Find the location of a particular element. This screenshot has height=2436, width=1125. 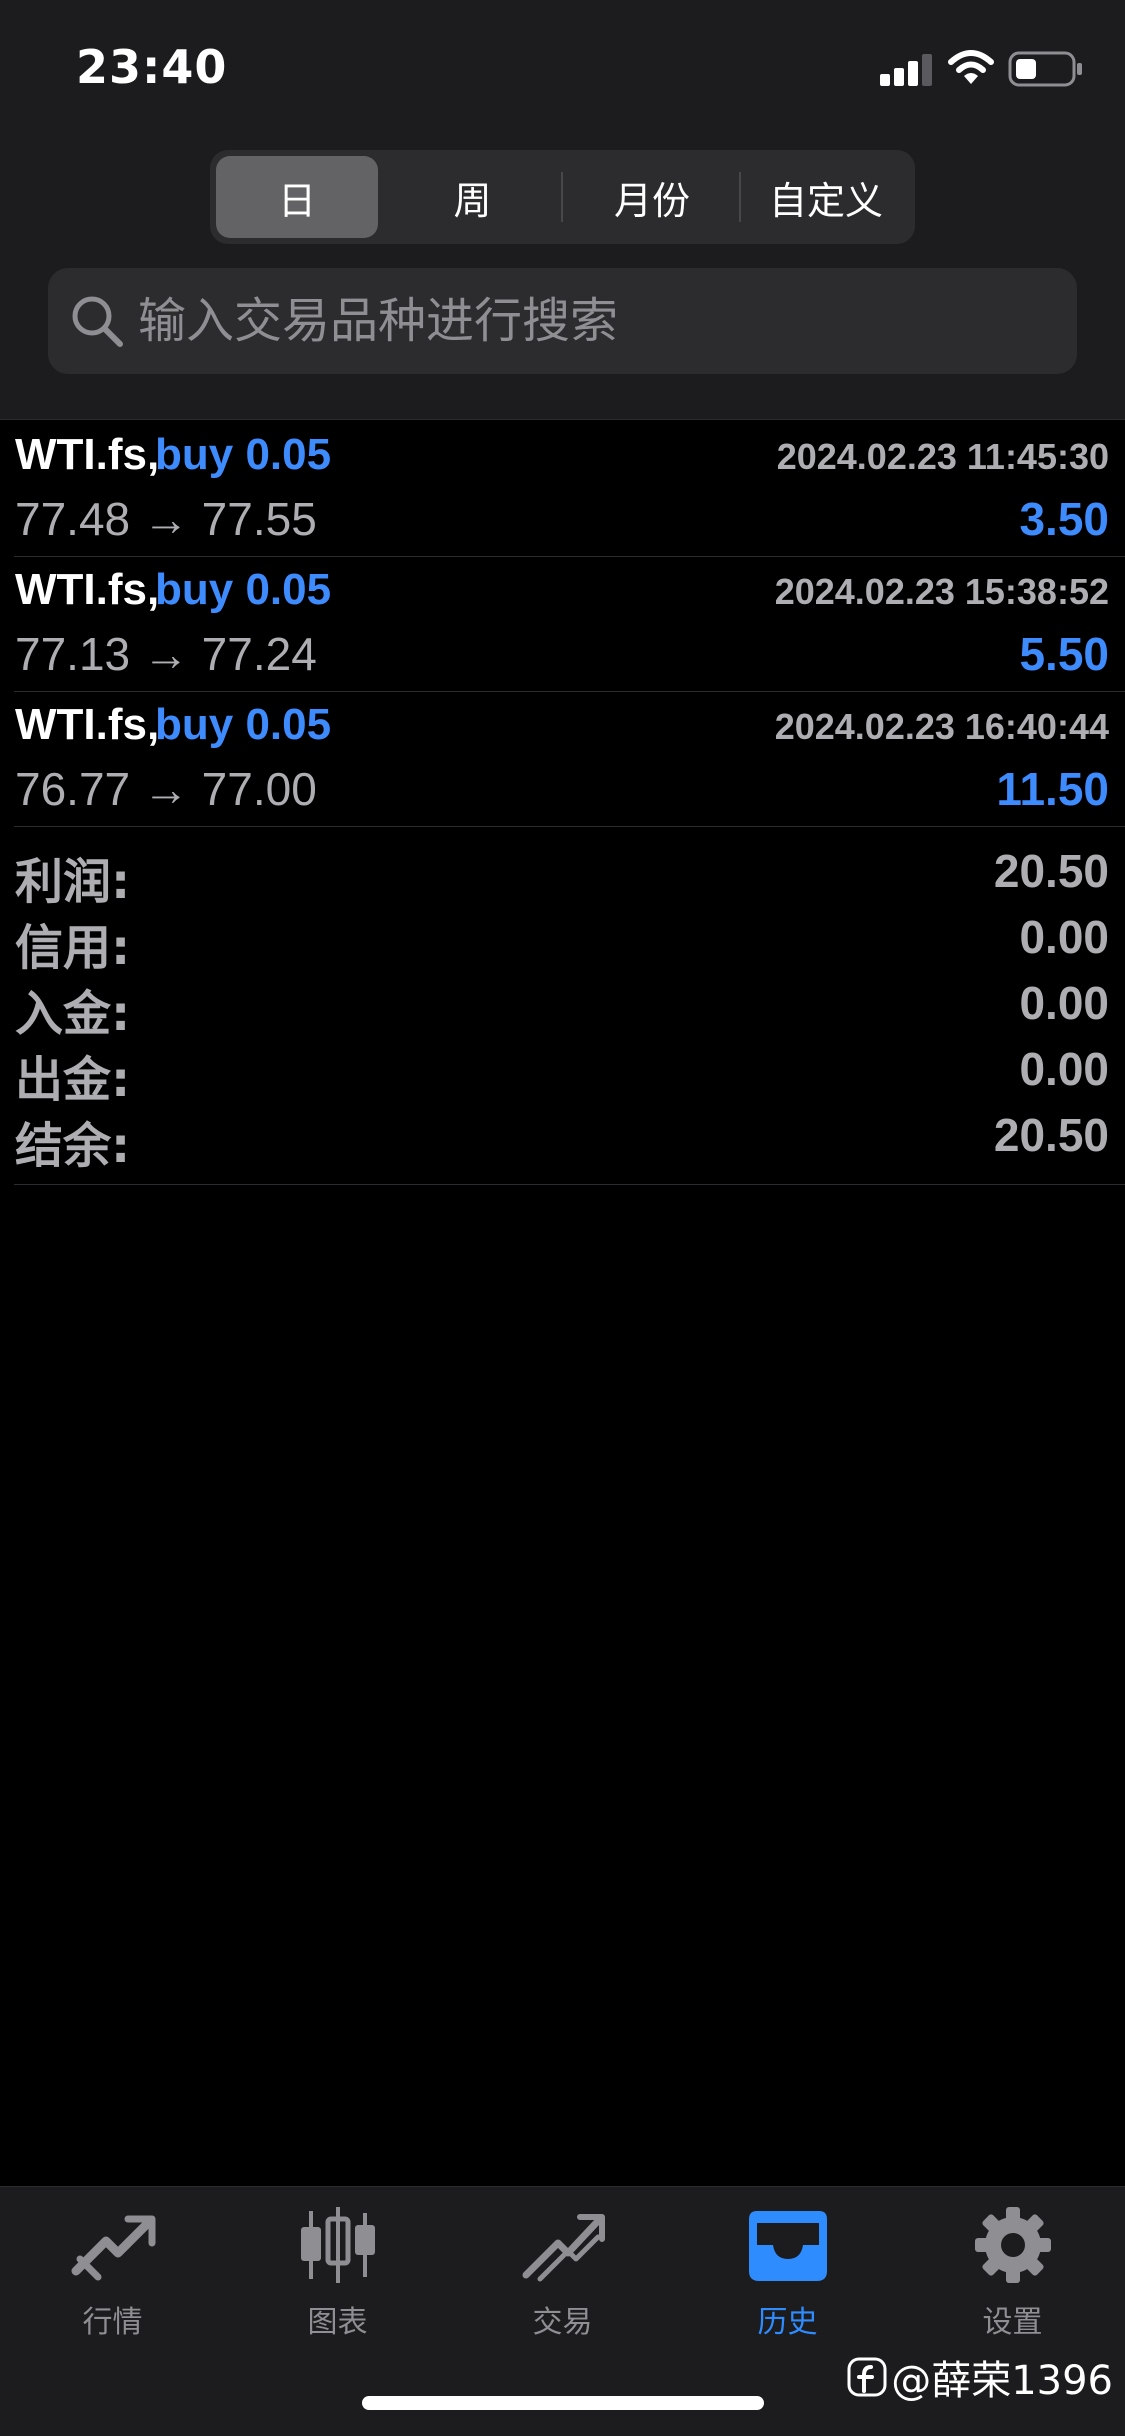

trade-time: 2024.02.23 15:38:52 is located at coordinates (941, 591).